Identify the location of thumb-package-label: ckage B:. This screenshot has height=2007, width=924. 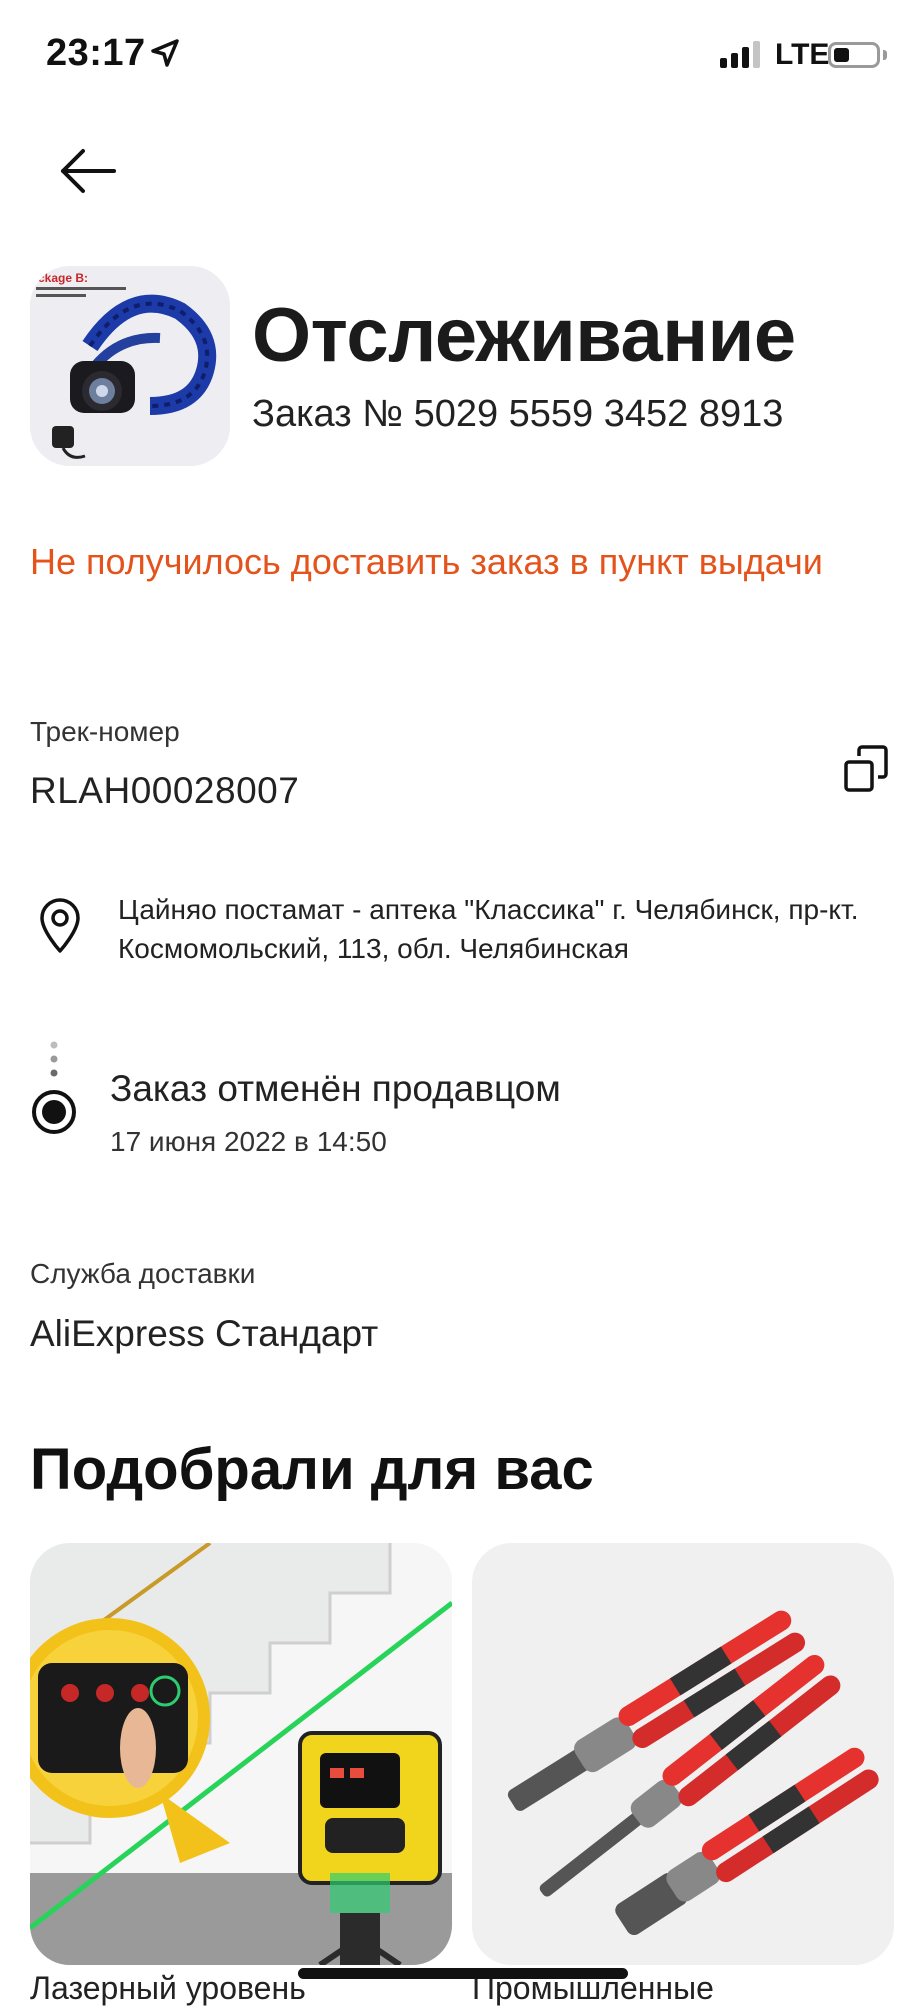
(63, 278).